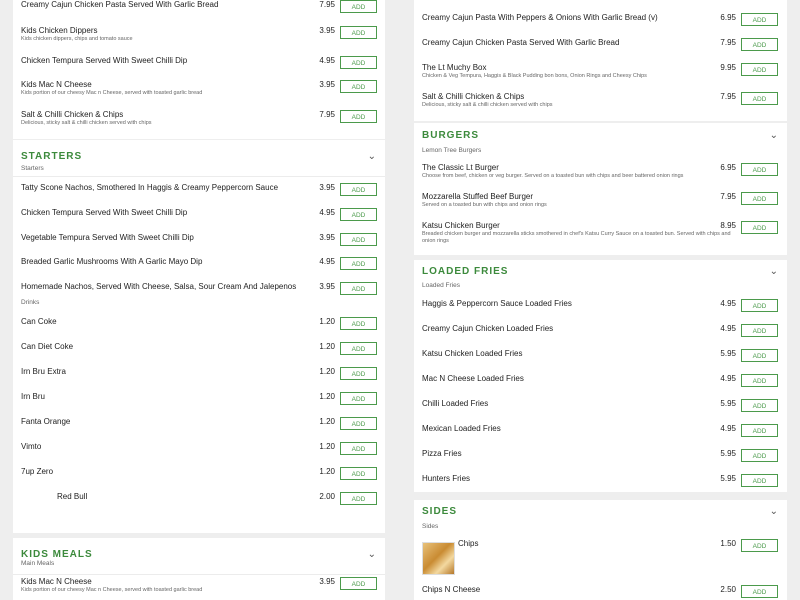 The width and height of the screenshot is (800, 600). What do you see at coordinates (199, 401) in the screenshot?
I see `menu-item: Irn Bru 1.20 ADD` at bounding box center [199, 401].